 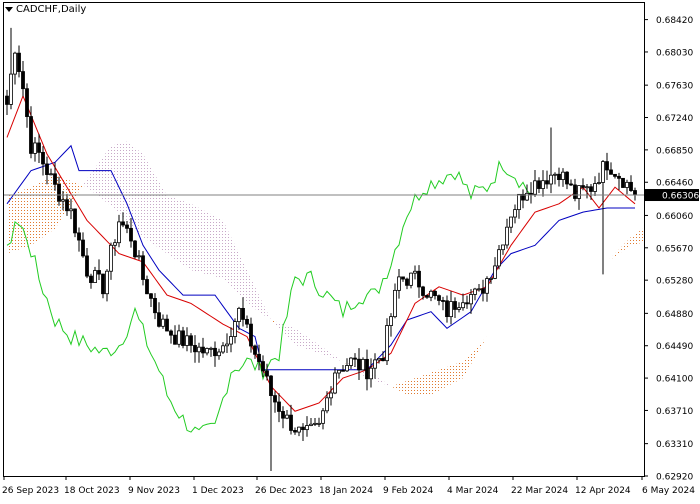 What do you see at coordinates (51, 9) in the screenshot?
I see `symbol-label: CADCHF,Daily` at bounding box center [51, 9].